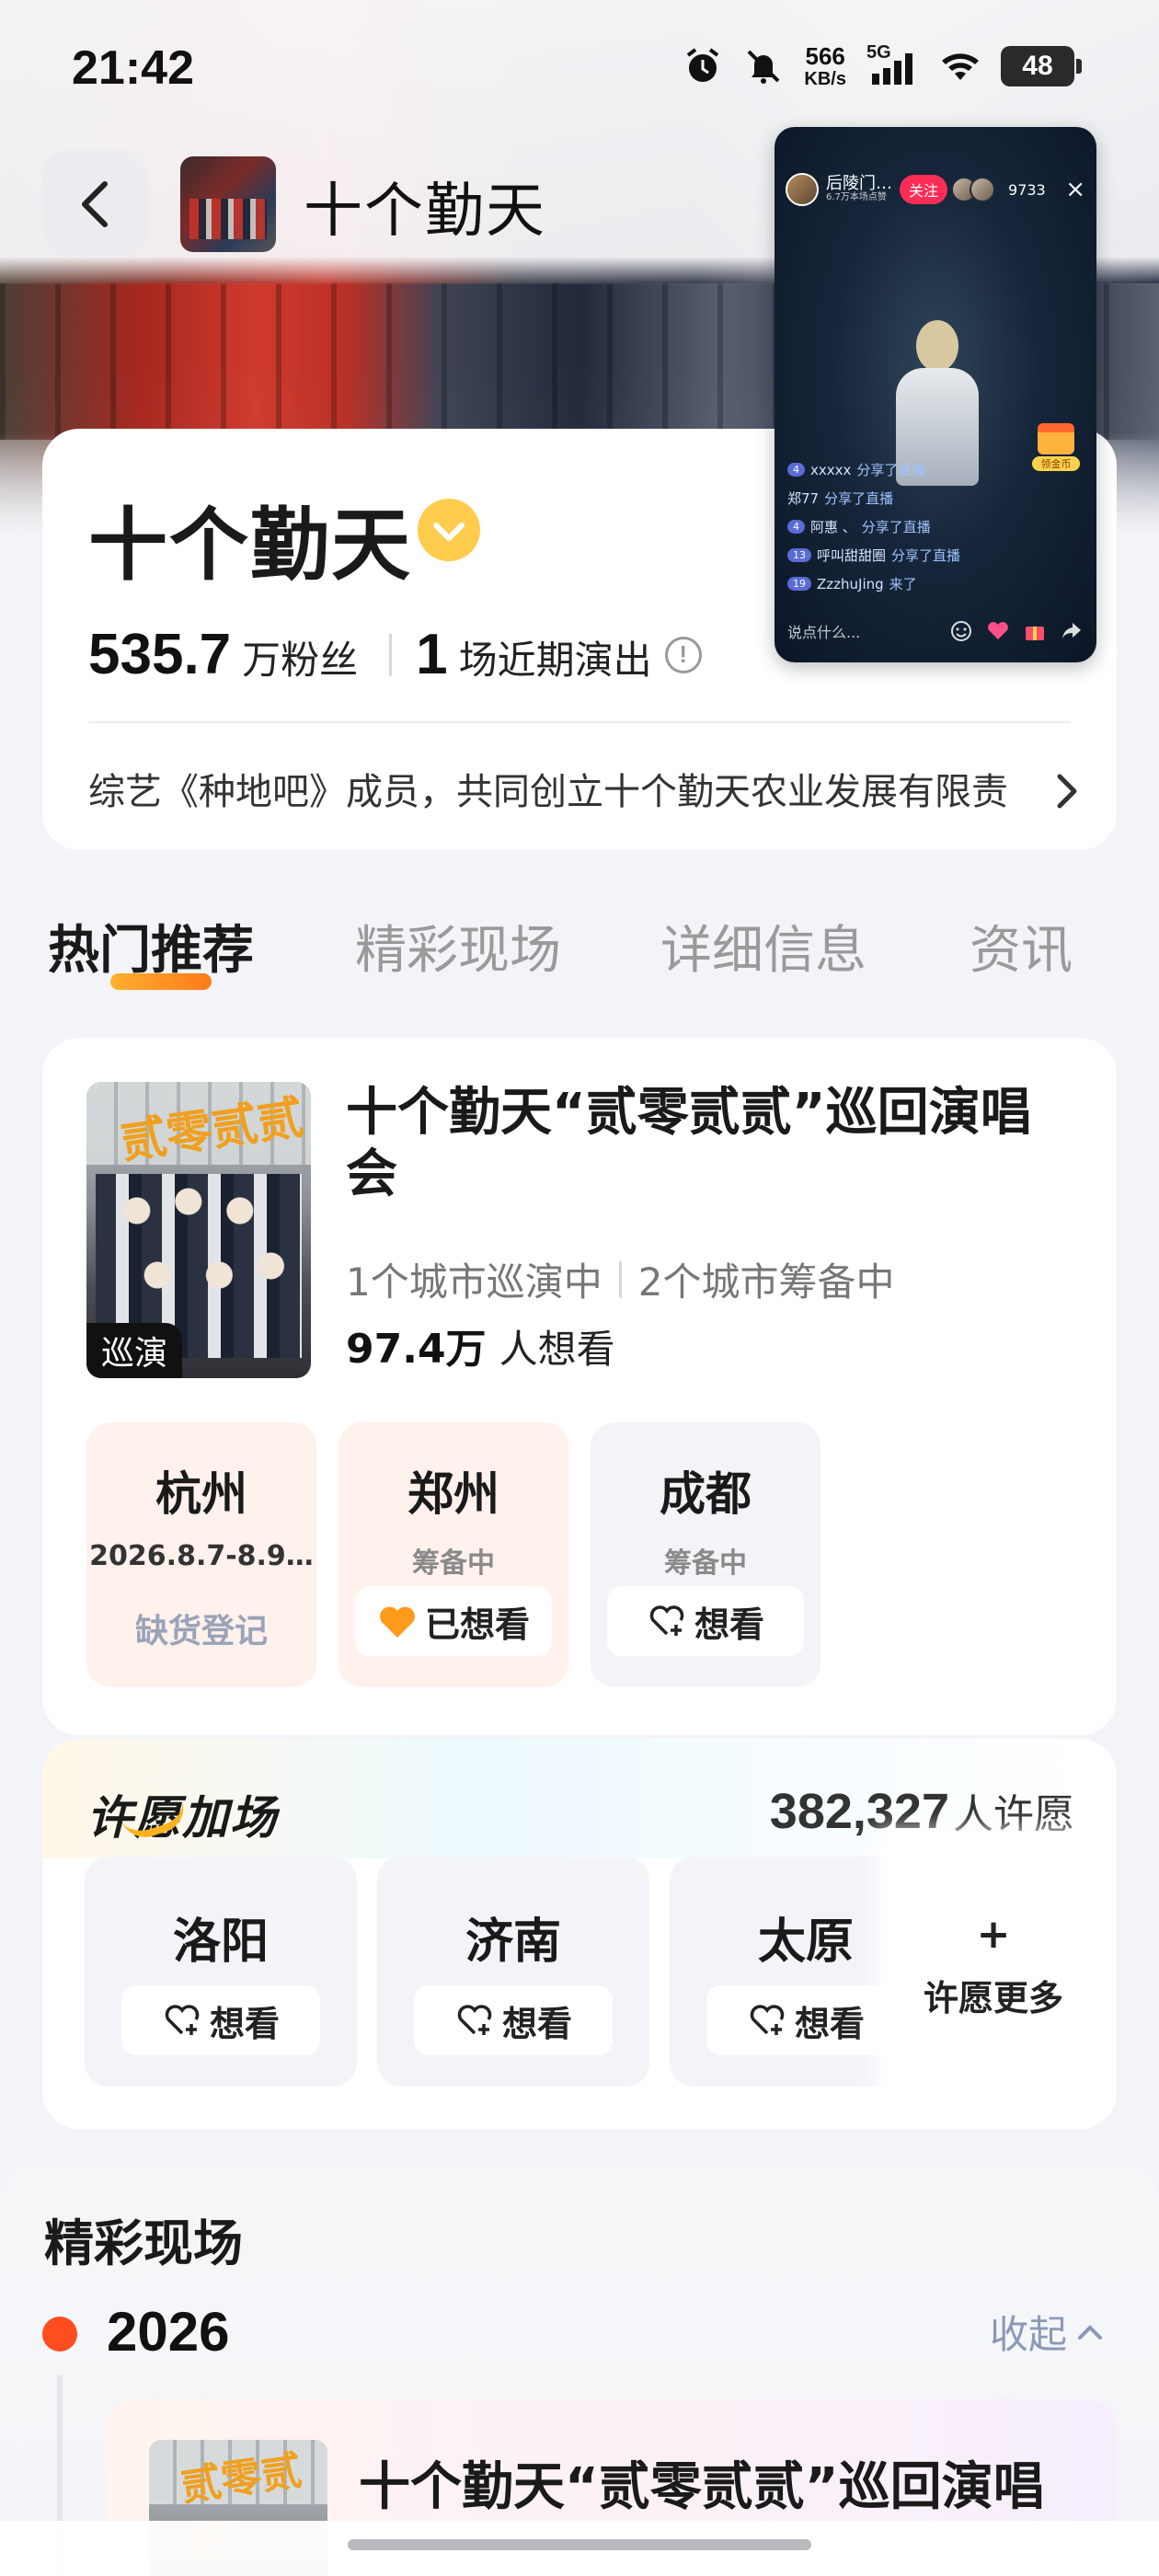 The image size is (1159, 2576). What do you see at coordinates (228, 204) in the screenshot?
I see `artist-thumbnail` at bounding box center [228, 204].